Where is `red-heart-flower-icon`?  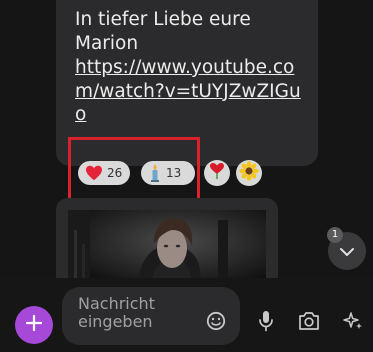
red-heart-flower-icon is located at coordinates (217, 173).